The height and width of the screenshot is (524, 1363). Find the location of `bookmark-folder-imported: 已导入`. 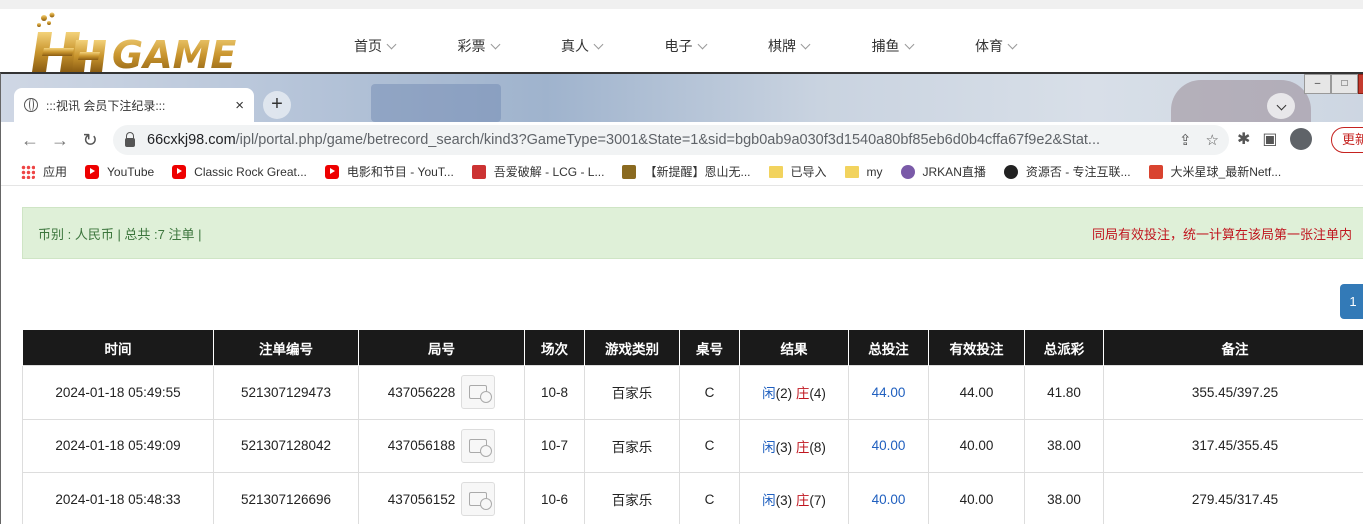

bookmark-folder-imported: 已导入 is located at coordinates (797, 171).